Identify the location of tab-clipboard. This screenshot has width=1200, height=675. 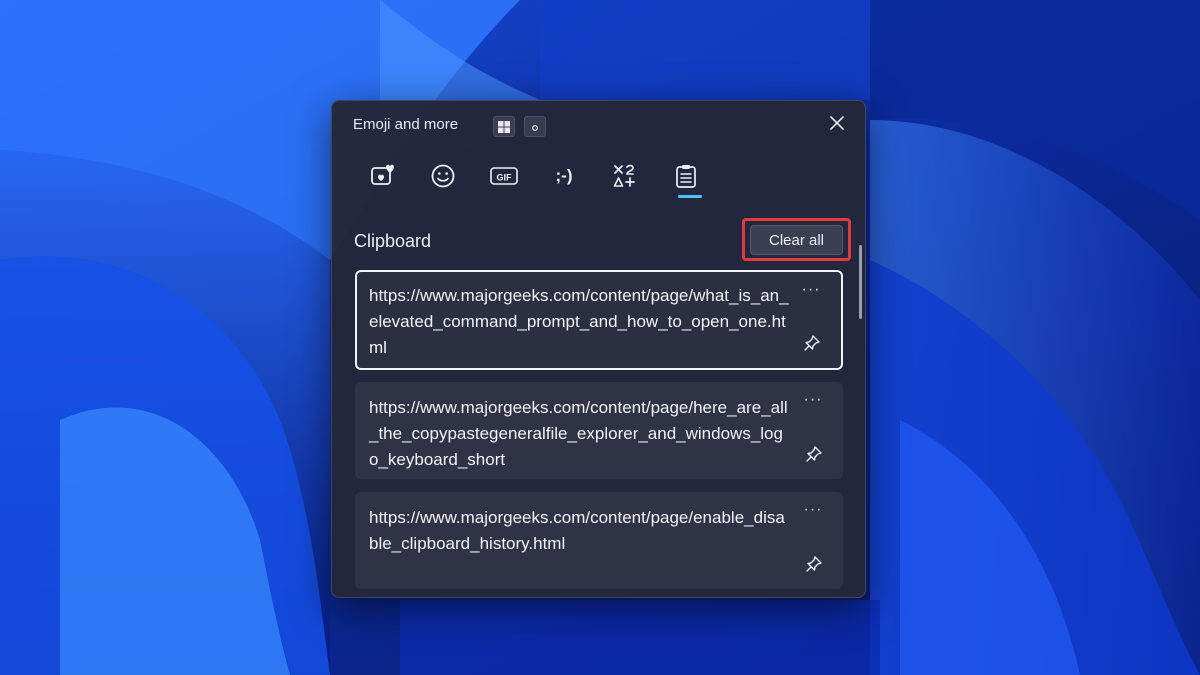
(686, 176).